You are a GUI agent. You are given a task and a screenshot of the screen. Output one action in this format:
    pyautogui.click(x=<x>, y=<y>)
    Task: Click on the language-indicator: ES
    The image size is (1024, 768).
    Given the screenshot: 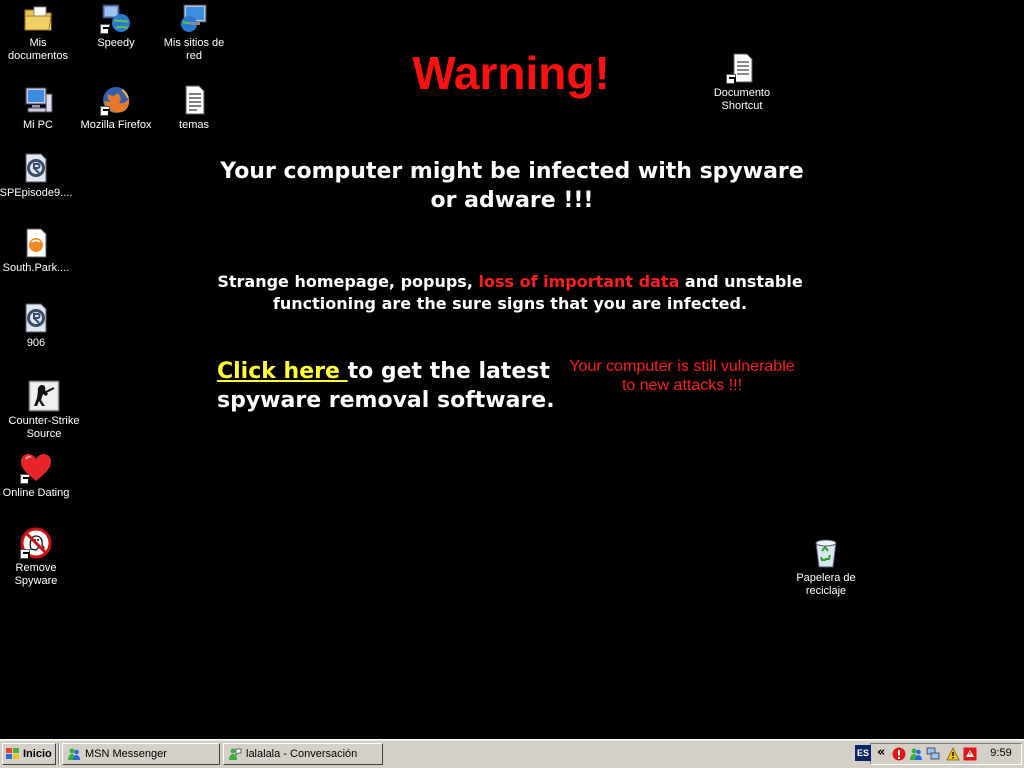 What is the action you would take?
    pyautogui.click(x=863, y=753)
    